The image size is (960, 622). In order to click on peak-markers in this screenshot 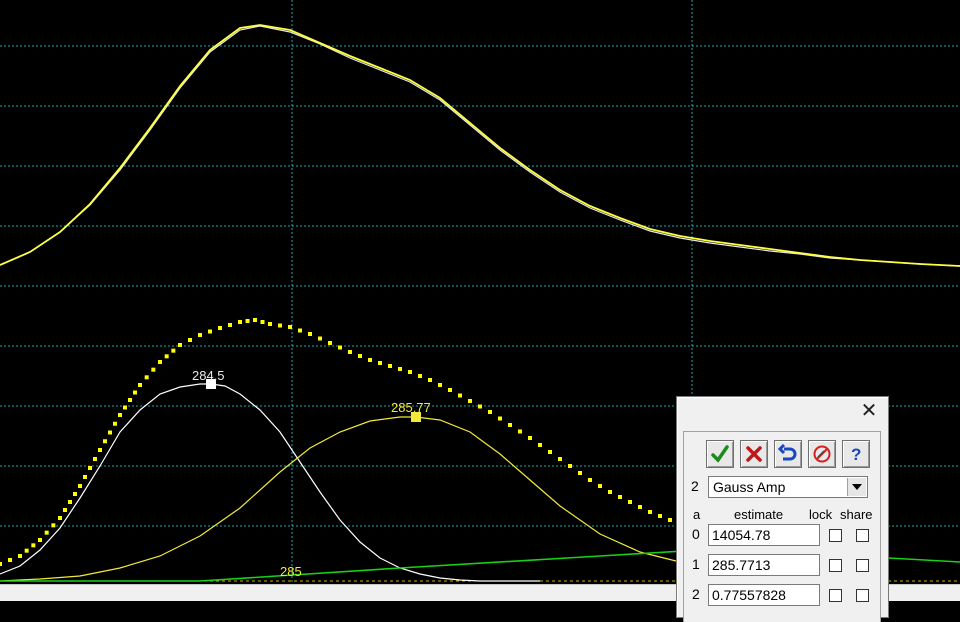, I will do `click(313, 400)`.